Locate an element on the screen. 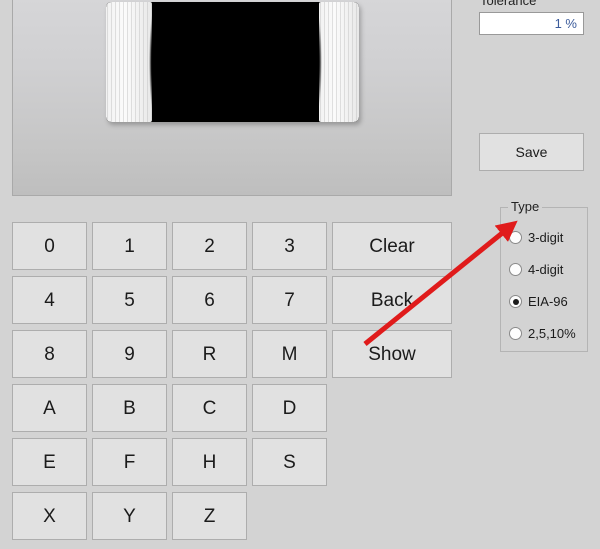  keypad-row: 4 5 6 7 Back is located at coordinates (237, 300).